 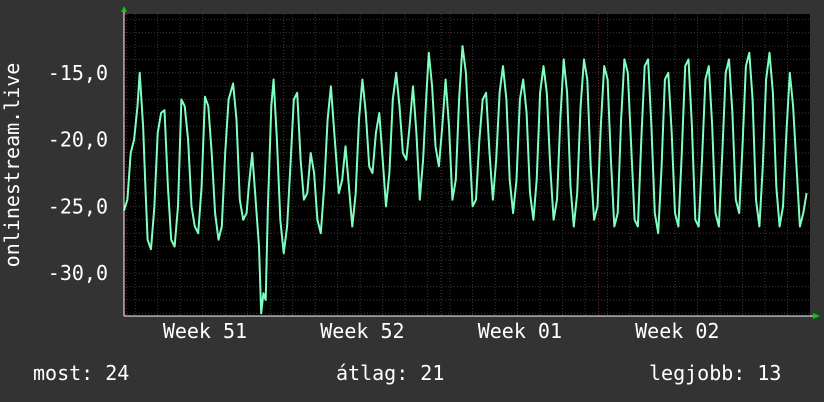 I want to click on stat-average-value: 21, so click(x=432, y=373).